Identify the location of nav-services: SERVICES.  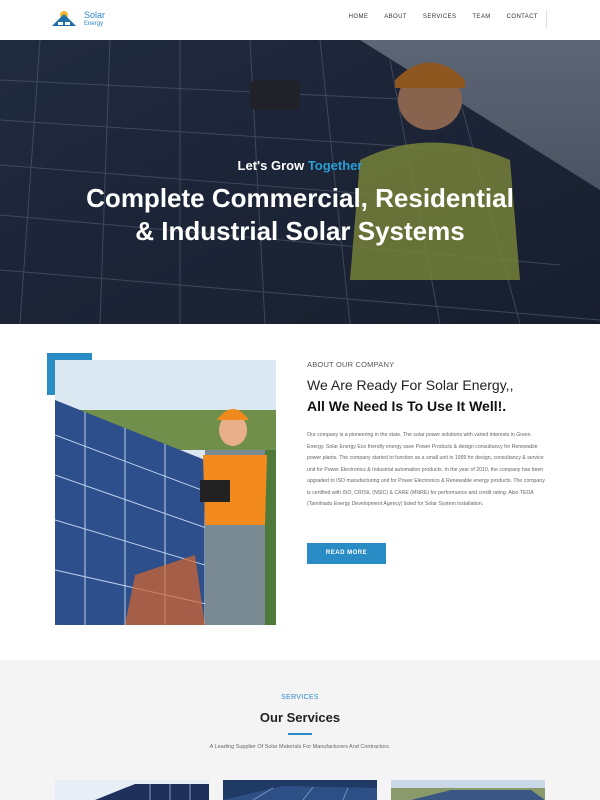
(439, 17).